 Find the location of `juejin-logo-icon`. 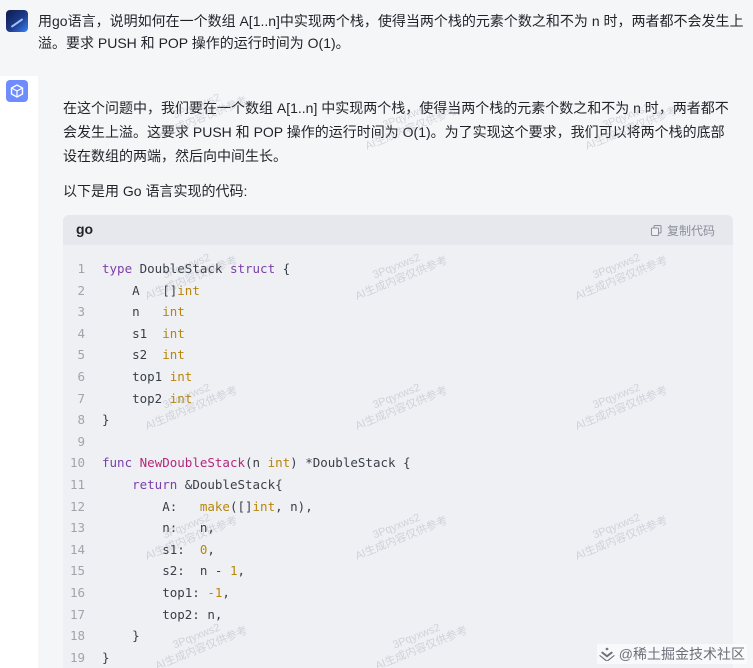

juejin-logo-icon is located at coordinates (606, 654).